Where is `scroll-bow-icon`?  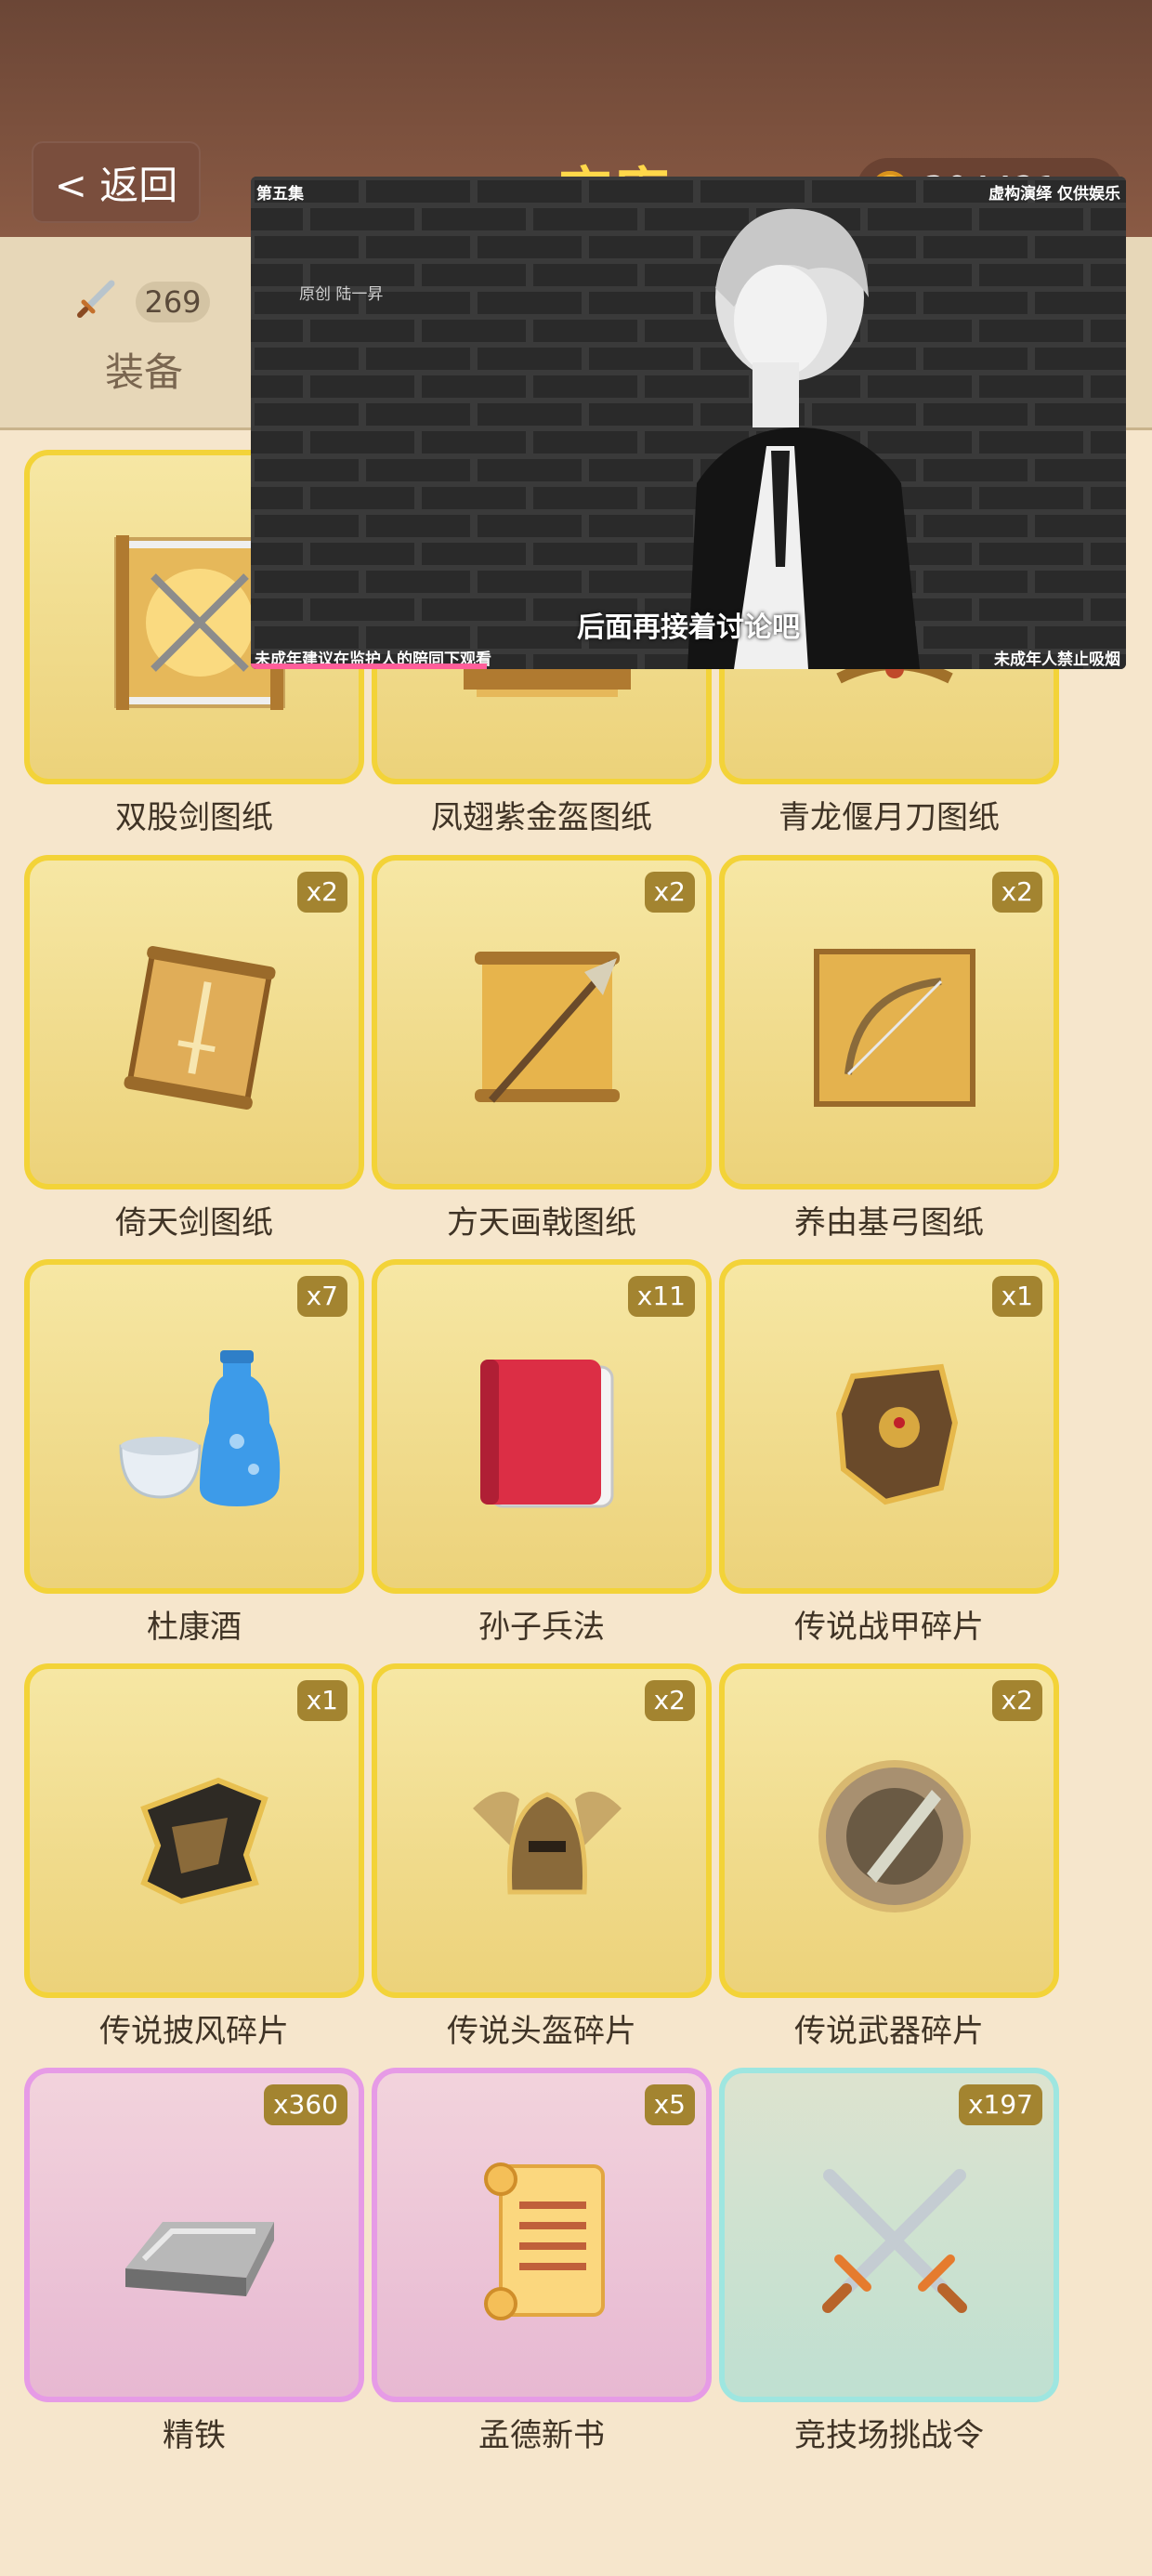 scroll-bow-icon is located at coordinates (894, 1028).